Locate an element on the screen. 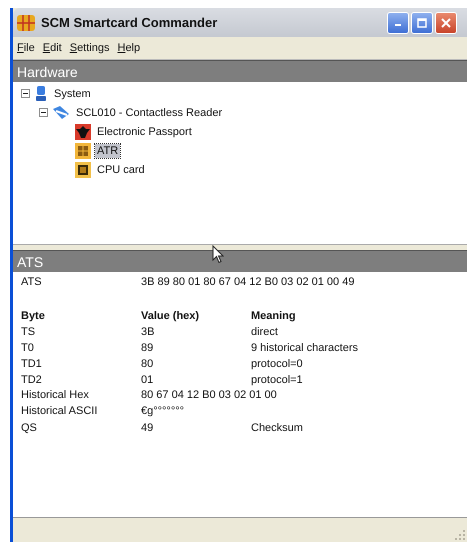 The image size is (467, 544). computer-icon is located at coordinates (41, 94).